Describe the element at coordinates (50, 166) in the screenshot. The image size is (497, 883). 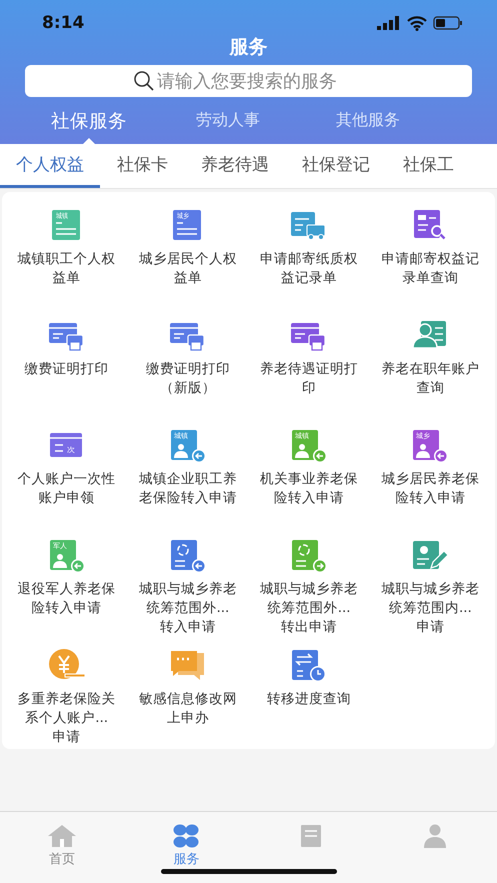
I see `sub-tab: 个人权益` at that location.